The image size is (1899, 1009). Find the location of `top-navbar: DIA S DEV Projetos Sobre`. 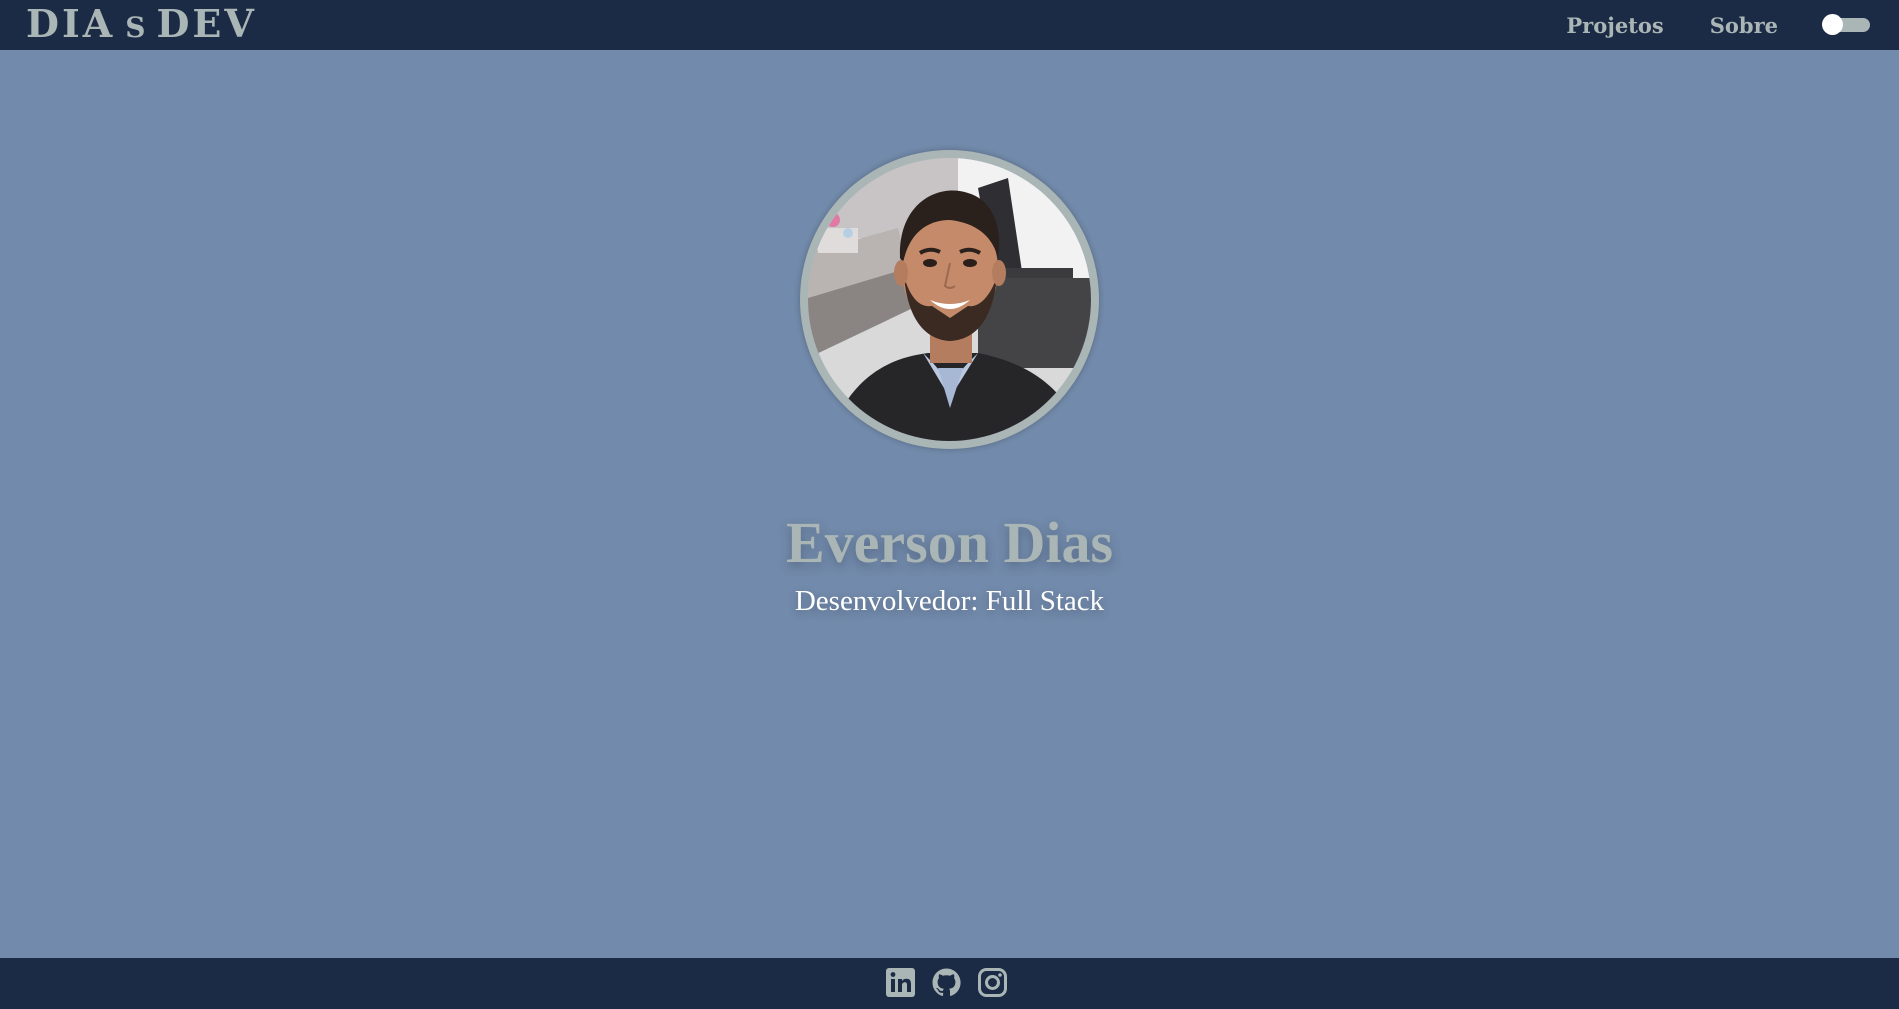

top-navbar: DIA S DEV Projetos Sobre is located at coordinates (949, 25).